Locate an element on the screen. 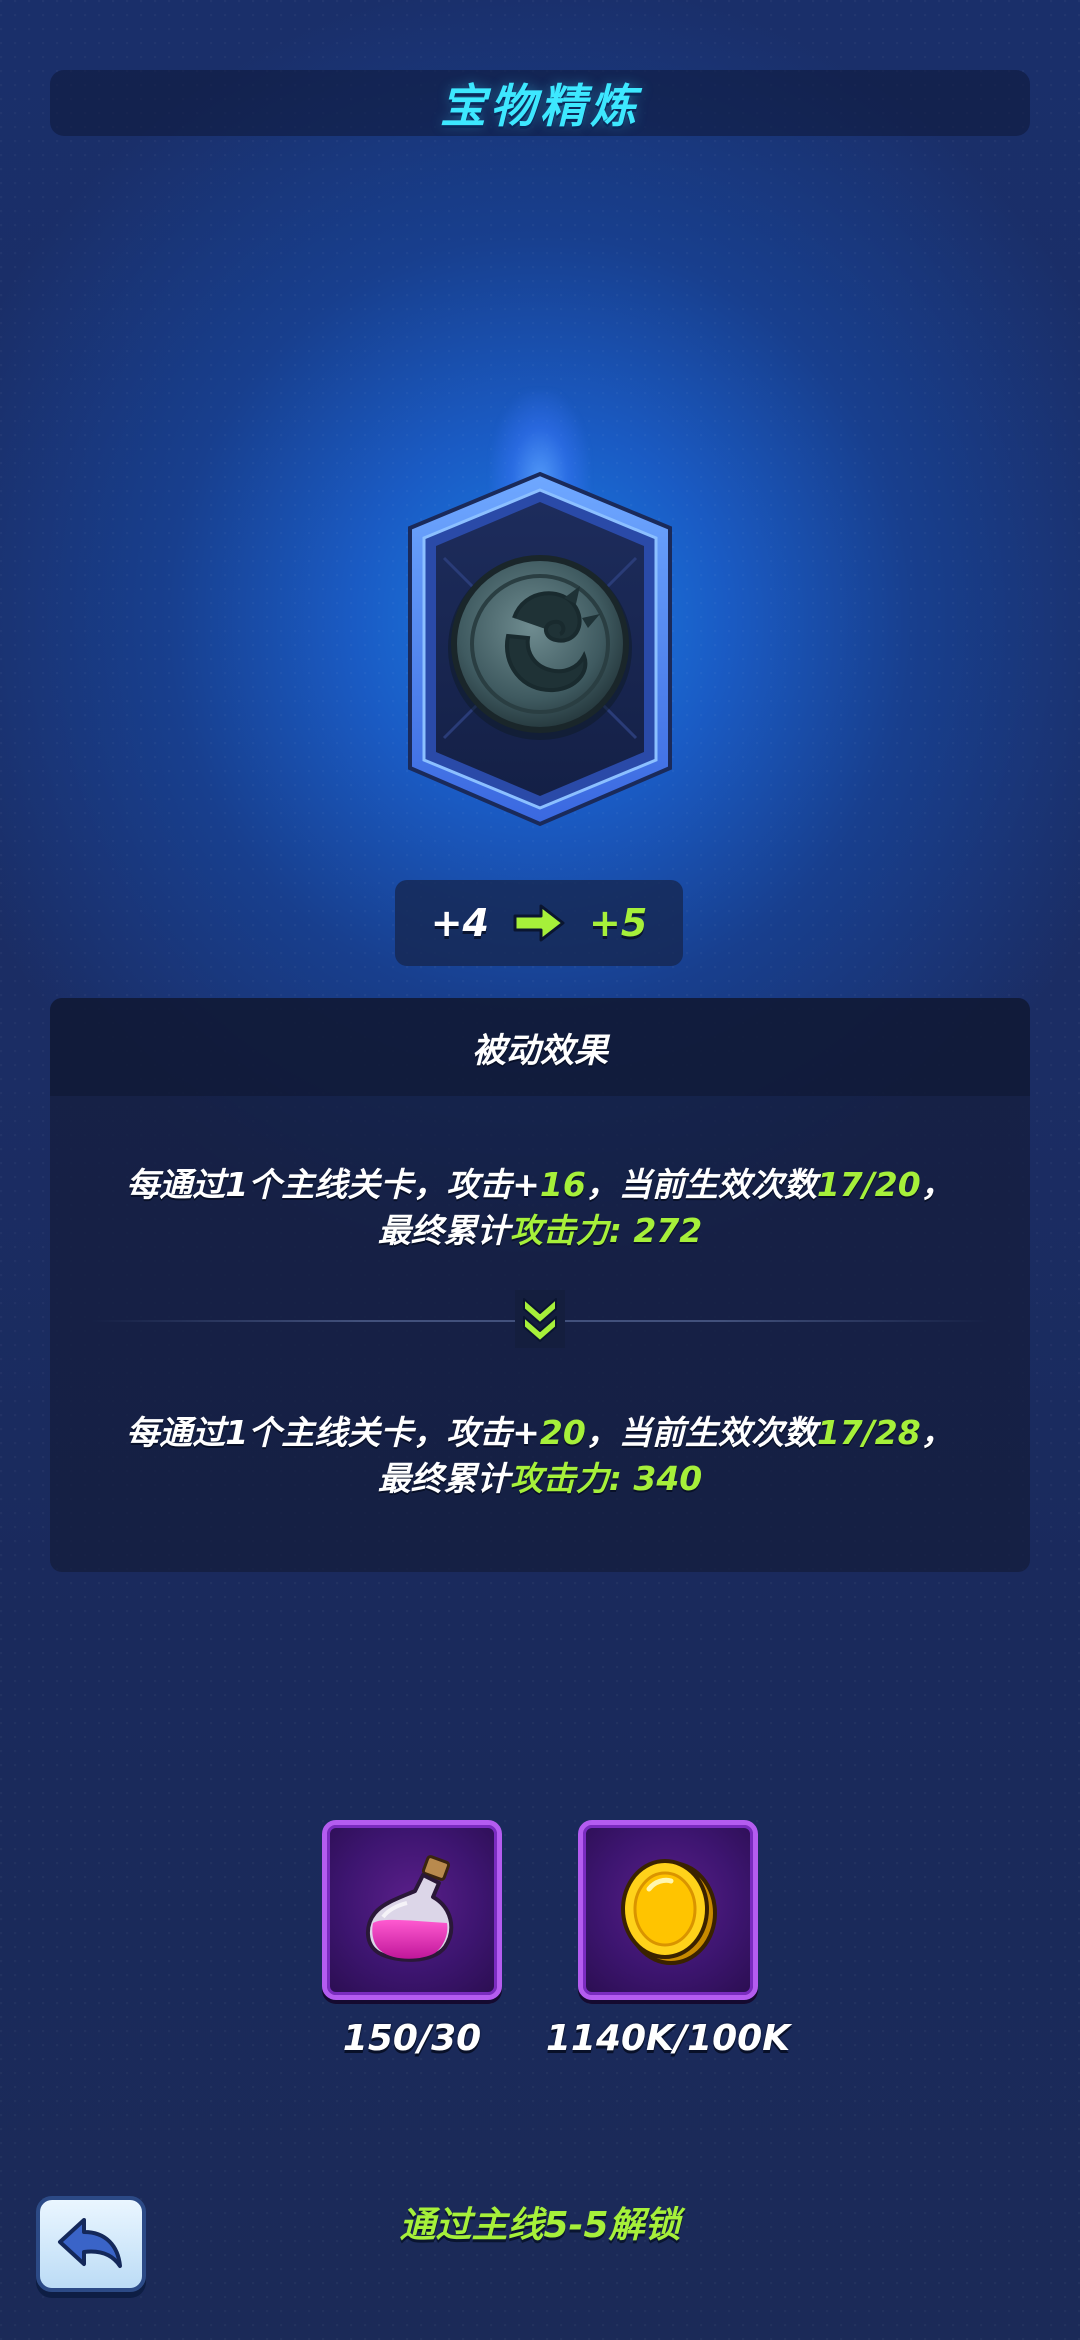 This screenshot has width=1080, height=2340. dragon-medallion-icon is located at coordinates (540, 649).